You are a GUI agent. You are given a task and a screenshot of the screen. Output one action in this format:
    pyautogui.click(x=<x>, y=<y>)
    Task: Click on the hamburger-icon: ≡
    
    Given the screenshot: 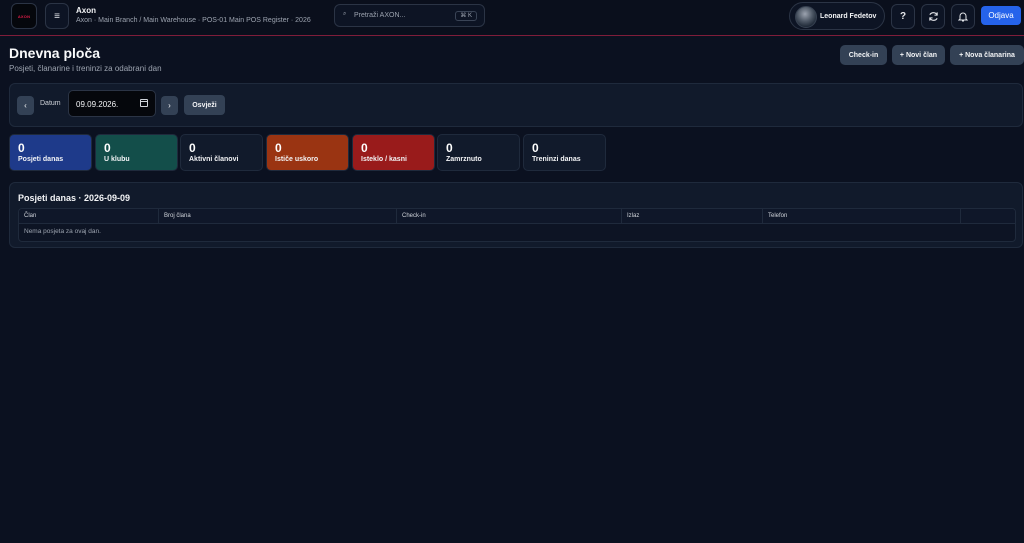 What is the action you would take?
    pyautogui.click(x=57, y=16)
    